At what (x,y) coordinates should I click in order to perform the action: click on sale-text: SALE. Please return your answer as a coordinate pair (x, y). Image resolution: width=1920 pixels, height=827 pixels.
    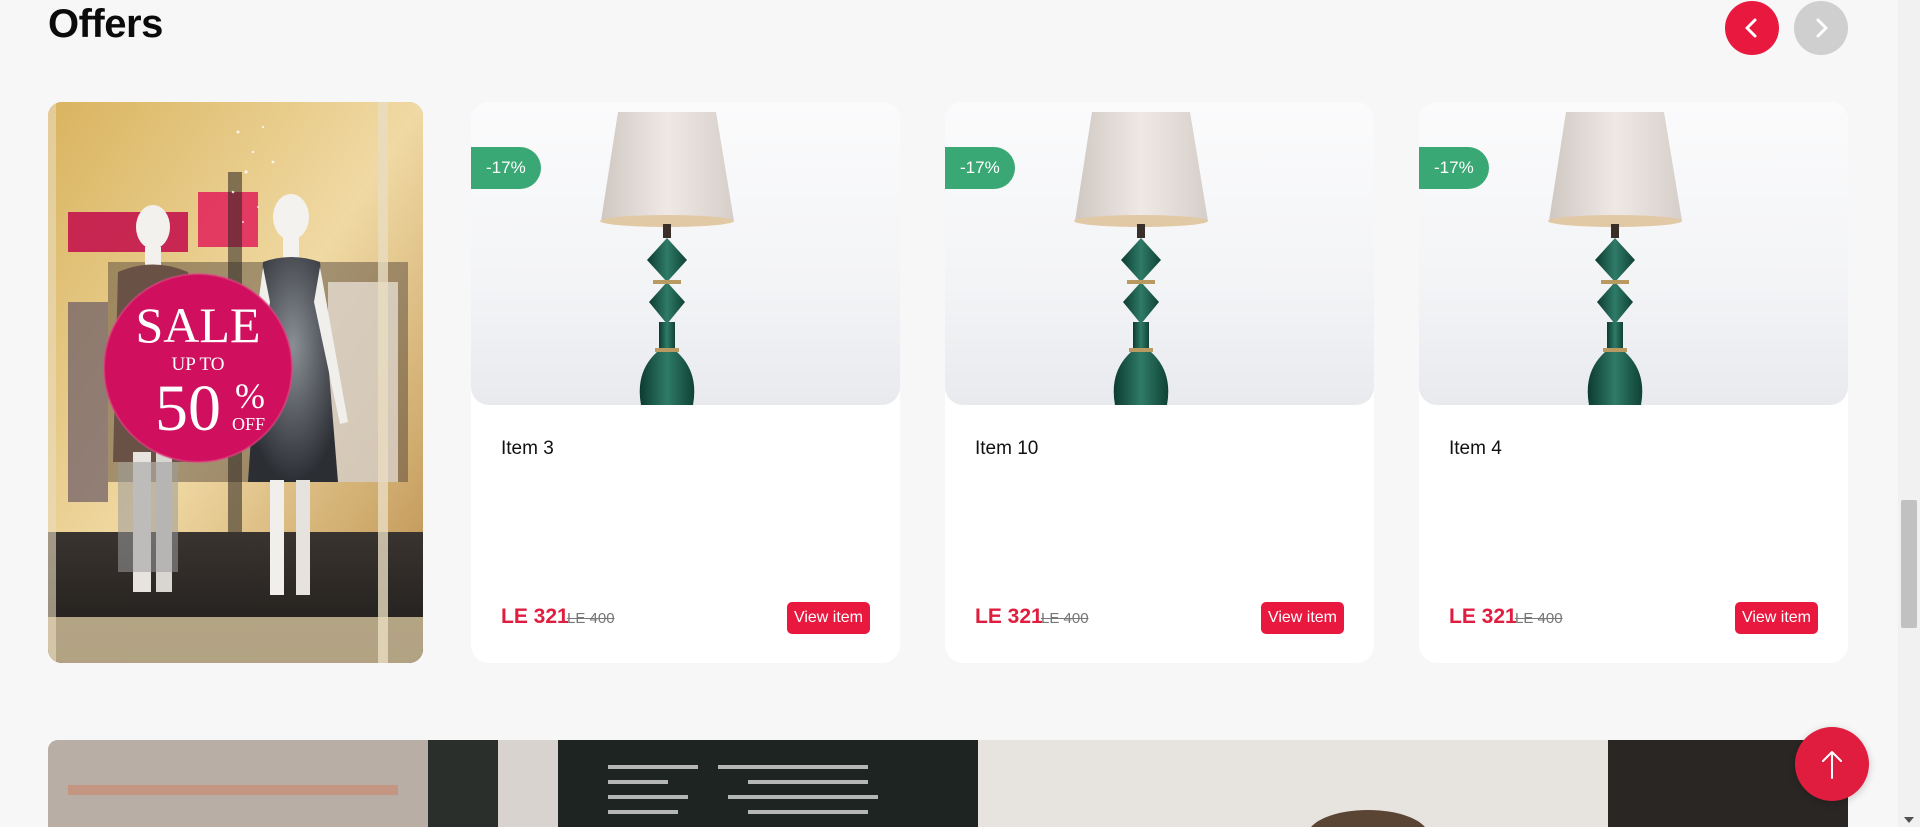
    Looking at the image, I should click on (198, 325).